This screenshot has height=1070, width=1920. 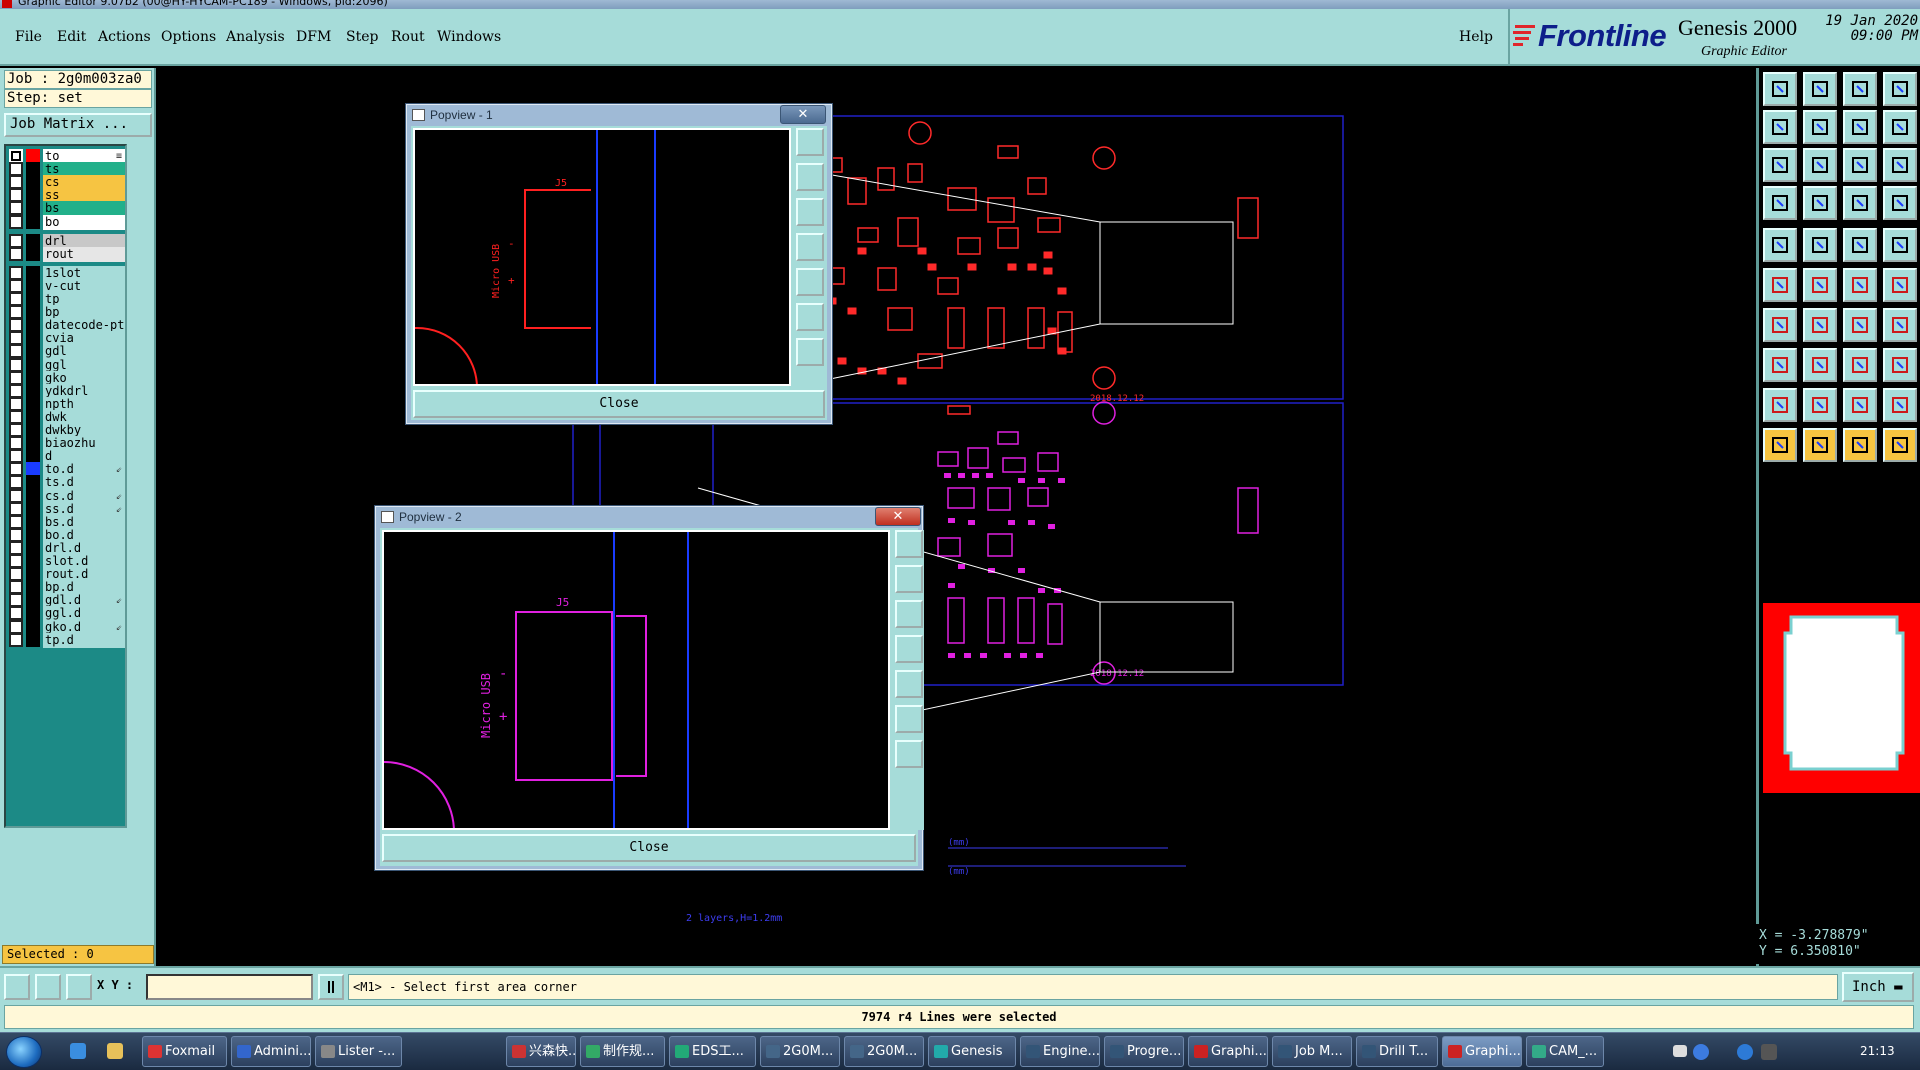 I want to click on layer-name: tp.d, so click(x=84, y=640).